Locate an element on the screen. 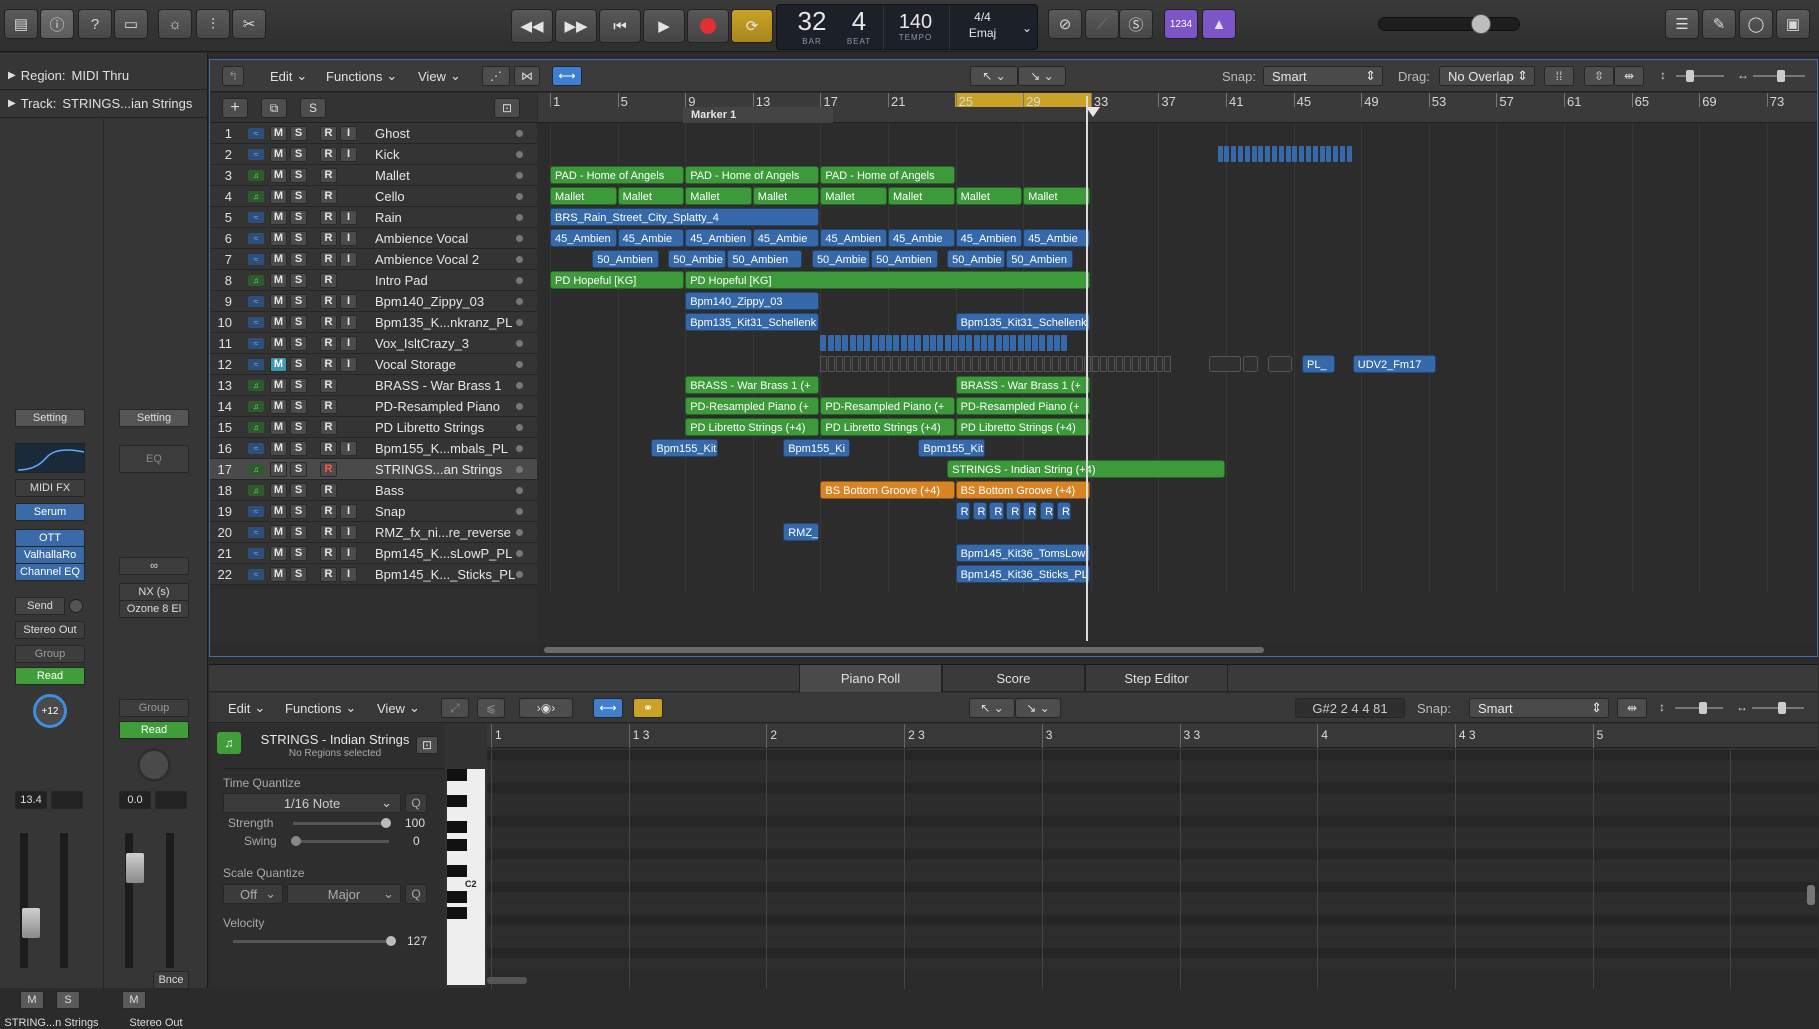 The image size is (1819, 1029). track-header: 22 ≈ M S R I Bpm145_K..._Sticks_PL is located at coordinates (373, 574).